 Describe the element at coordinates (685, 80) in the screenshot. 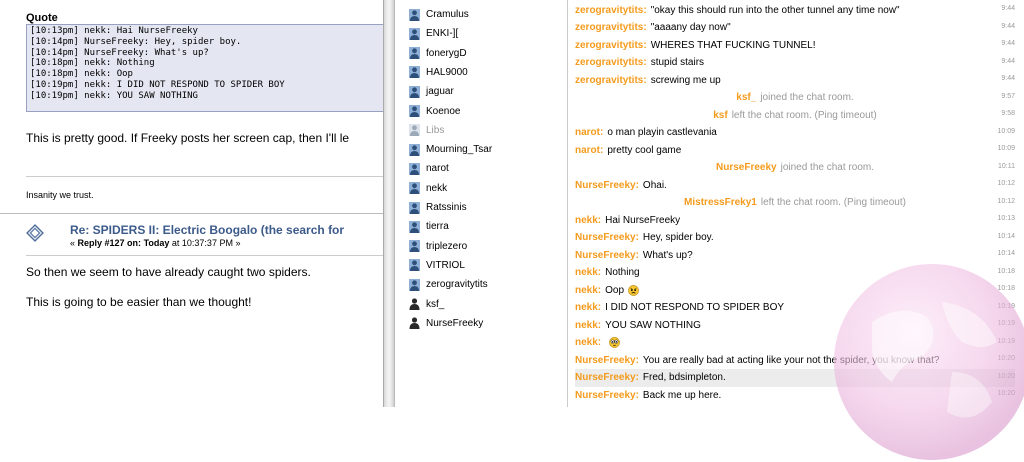

I see `chat-text: screwing me up` at that location.